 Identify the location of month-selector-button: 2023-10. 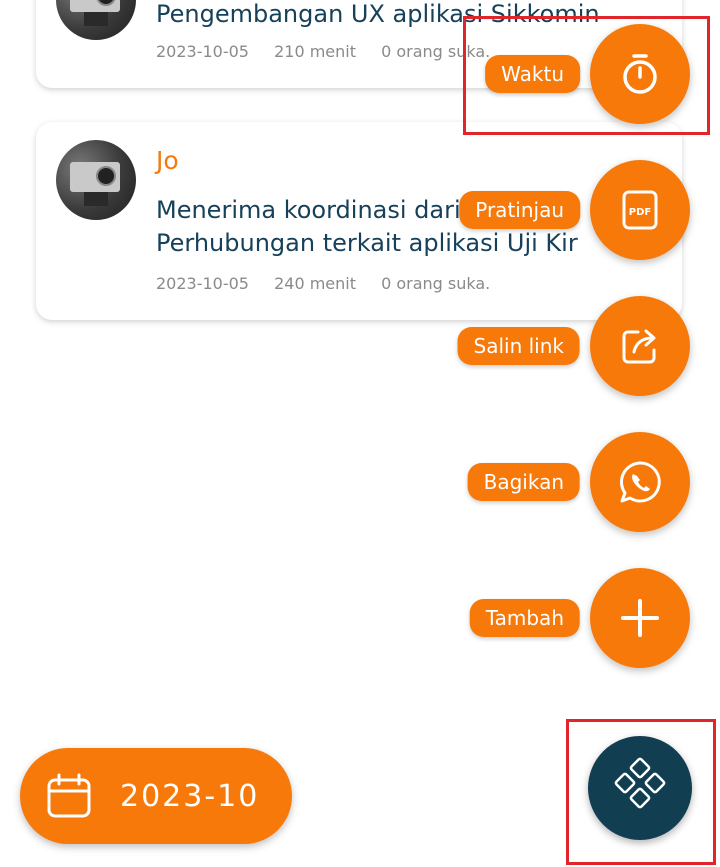
(156, 796).